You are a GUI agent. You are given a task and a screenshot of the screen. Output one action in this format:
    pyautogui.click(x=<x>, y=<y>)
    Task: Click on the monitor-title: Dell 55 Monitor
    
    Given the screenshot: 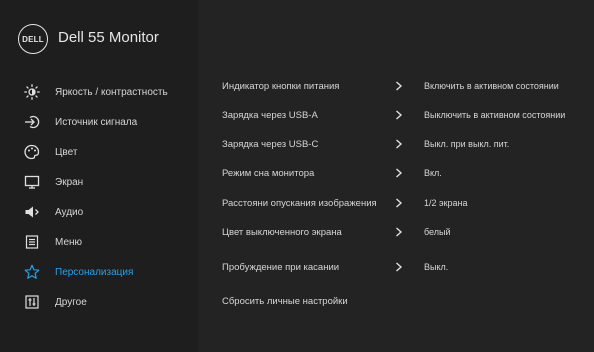 What is the action you would take?
    pyautogui.click(x=108, y=37)
    